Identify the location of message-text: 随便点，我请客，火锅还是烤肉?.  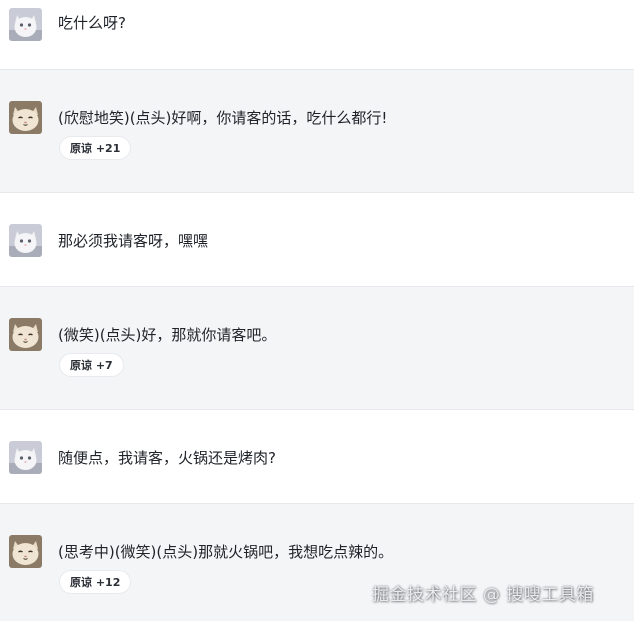
(167, 458).